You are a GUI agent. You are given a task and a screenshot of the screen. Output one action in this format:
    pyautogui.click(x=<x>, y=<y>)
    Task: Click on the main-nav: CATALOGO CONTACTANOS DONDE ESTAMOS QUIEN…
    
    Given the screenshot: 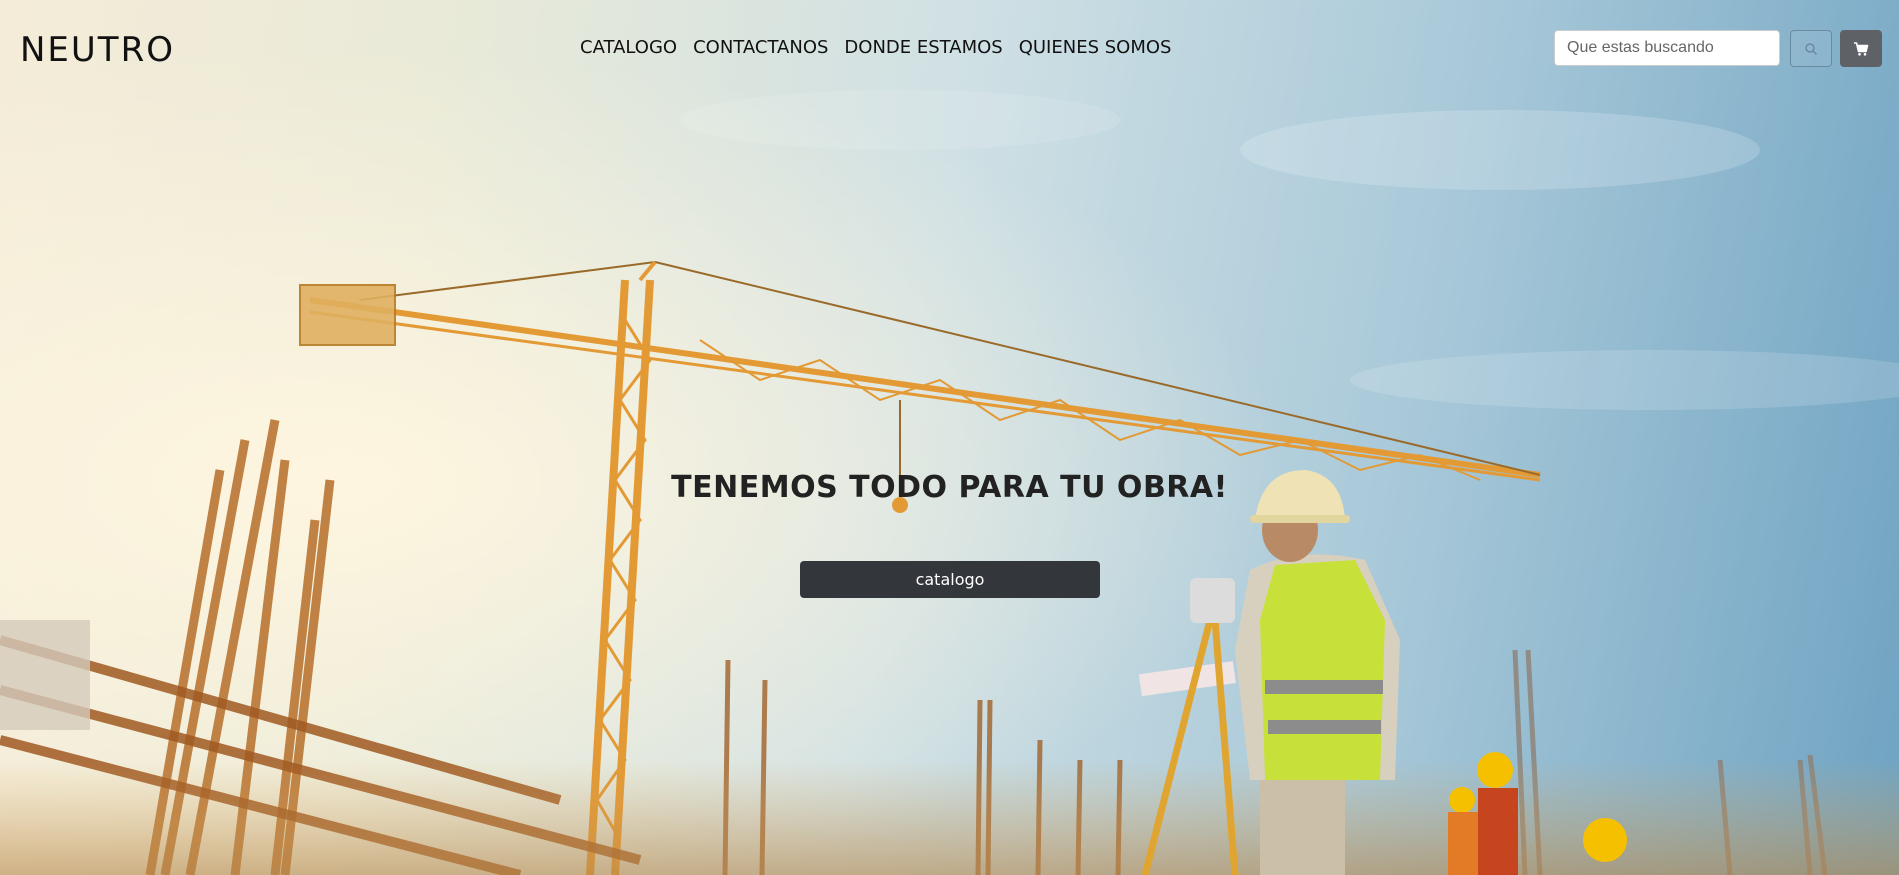 What is the action you would take?
    pyautogui.click(x=875, y=47)
    